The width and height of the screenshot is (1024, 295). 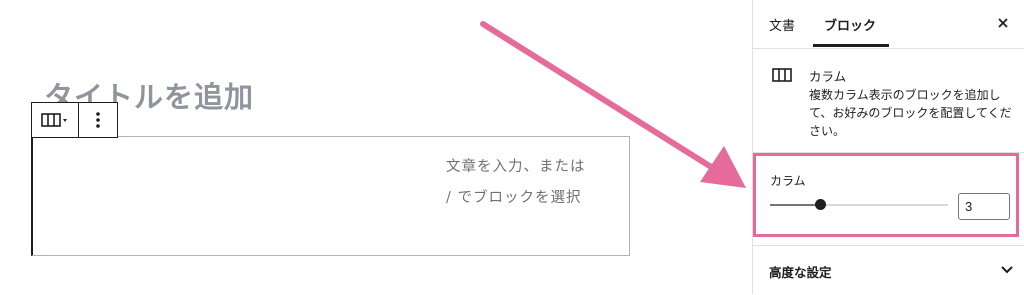 I want to click on columns-range-thumb, so click(x=820, y=204).